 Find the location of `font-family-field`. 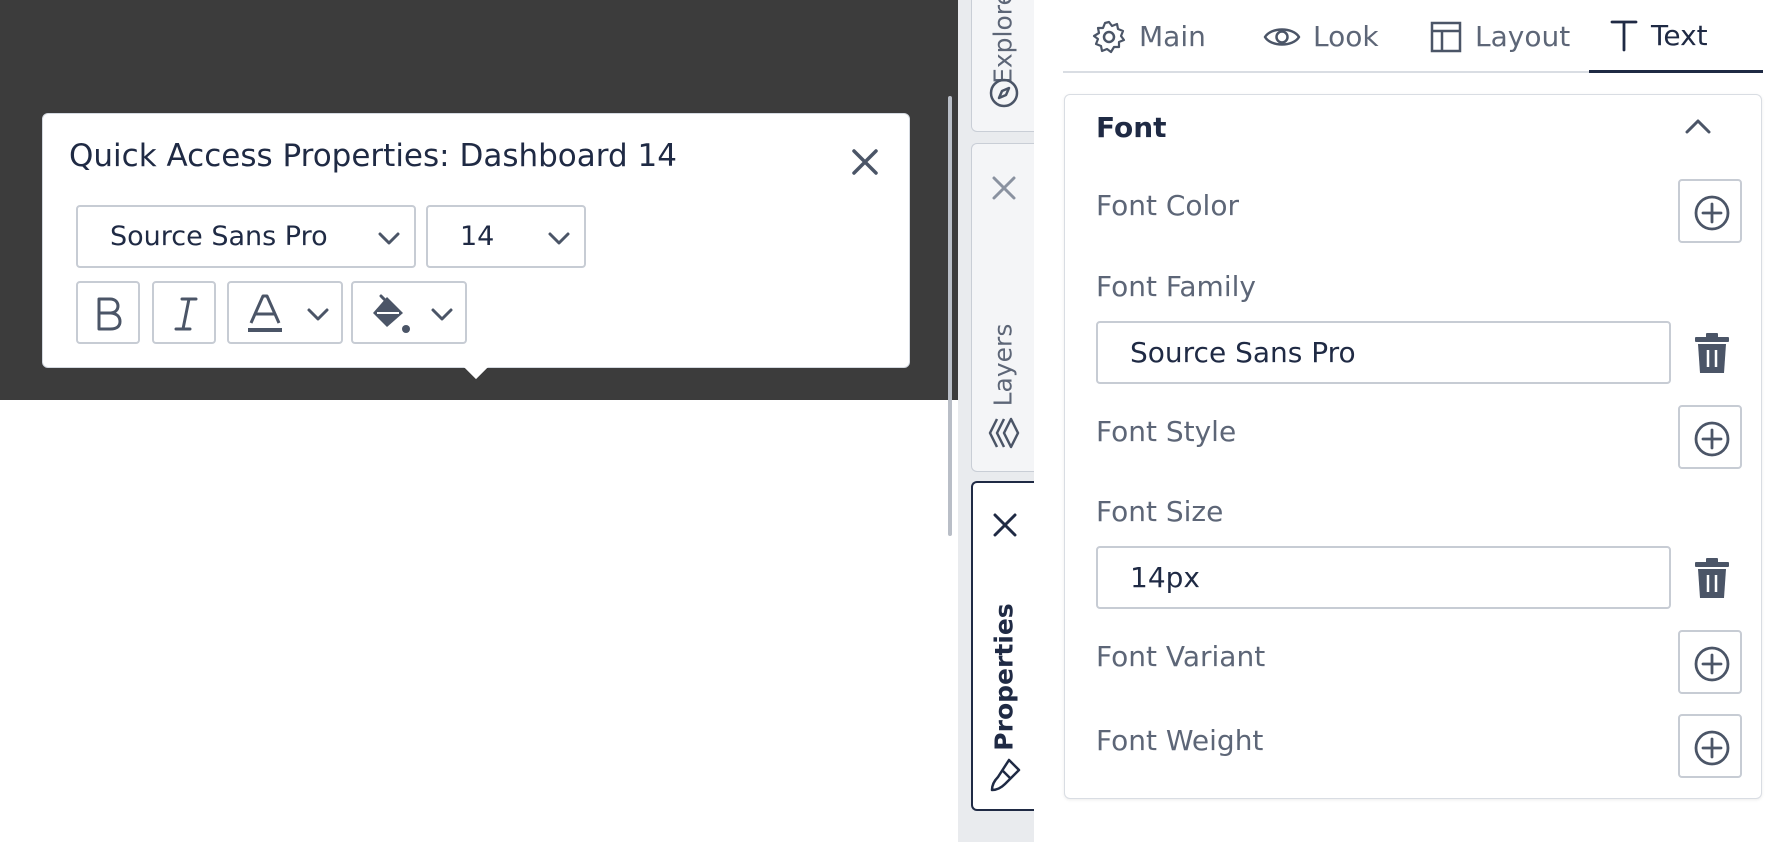

font-family-field is located at coordinates (1383, 352).